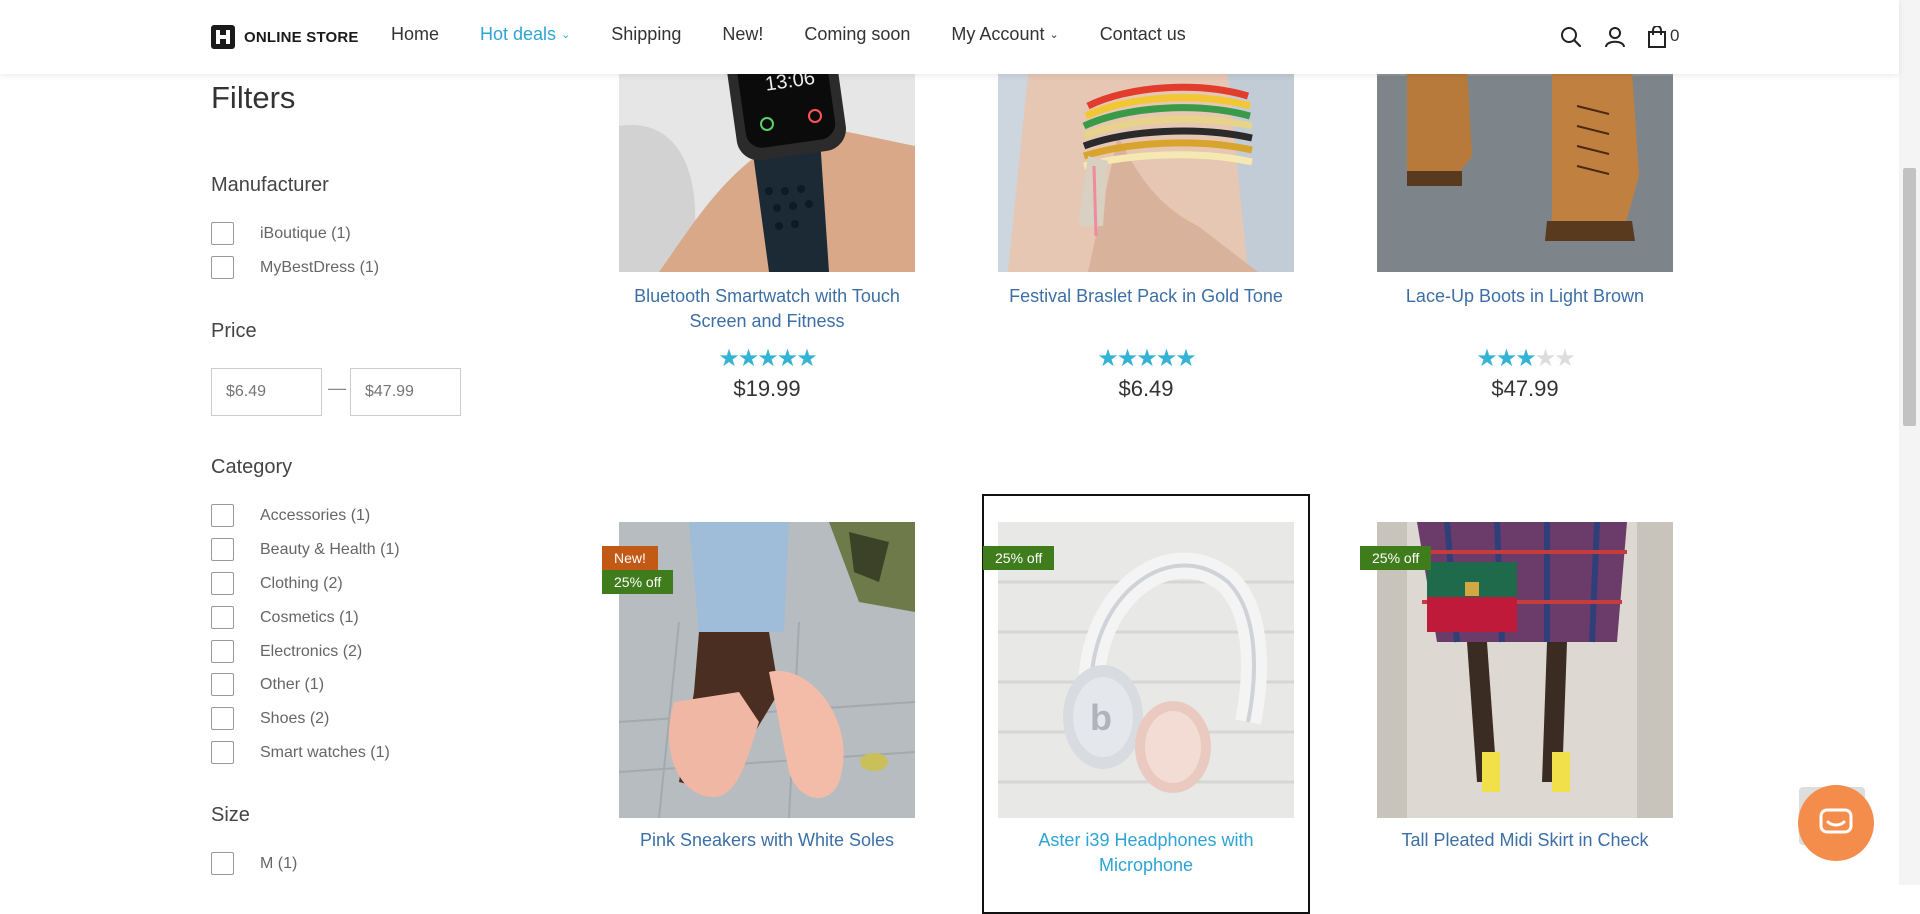 The width and height of the screenshot is (1920, 914). I want to click on product-price: $47.99, so click(1525, 388).